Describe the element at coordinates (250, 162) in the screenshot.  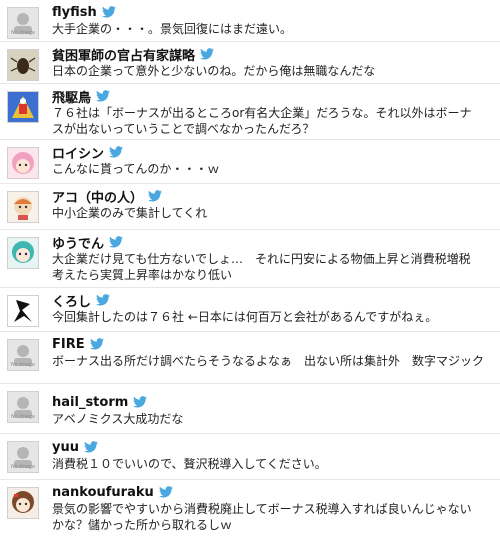
I see `tweet-item: ロイシン こんなに貰ってんのか・・・ｗ` at that location.